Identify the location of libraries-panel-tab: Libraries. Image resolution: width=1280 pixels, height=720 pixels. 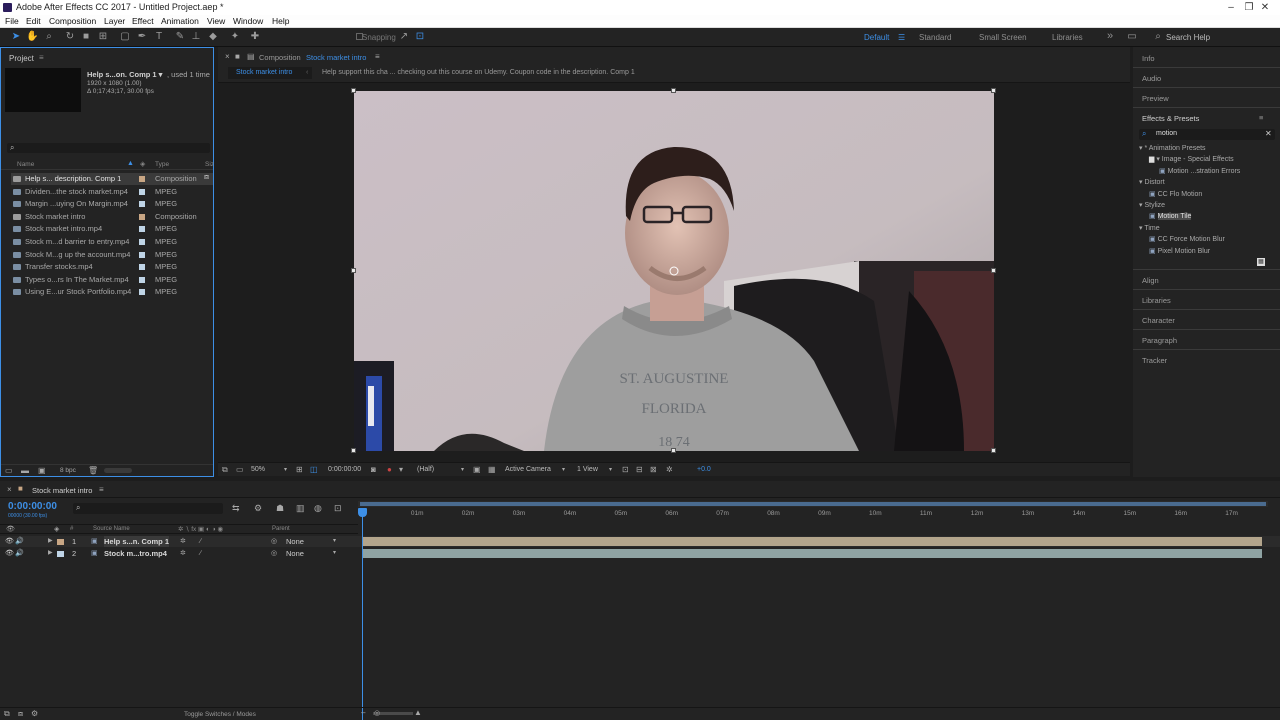
(1156, 300).